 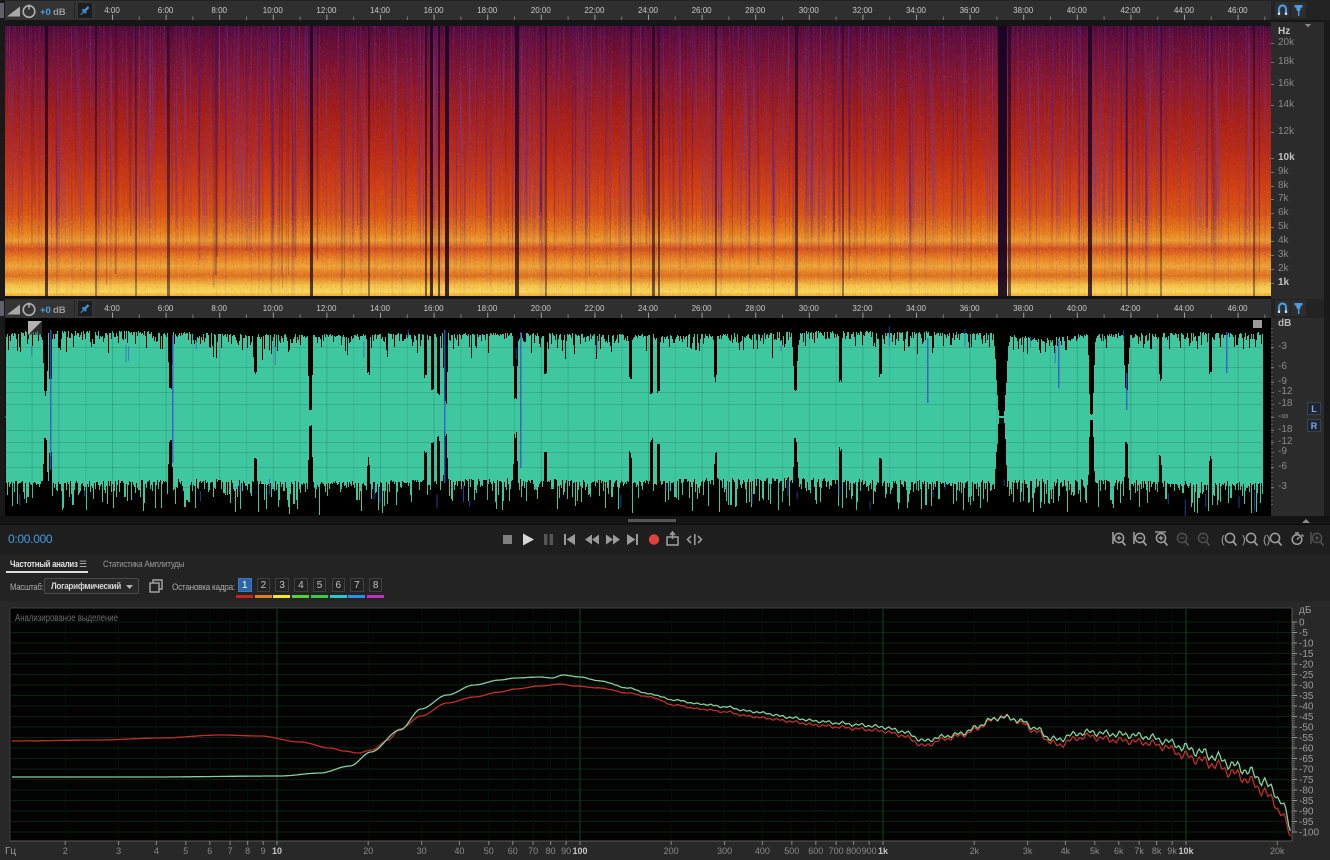 What do you see at coordinates (1306, 665) in the screenshot?
I see `svg-text: -20` at bounding box center [1306, 665].